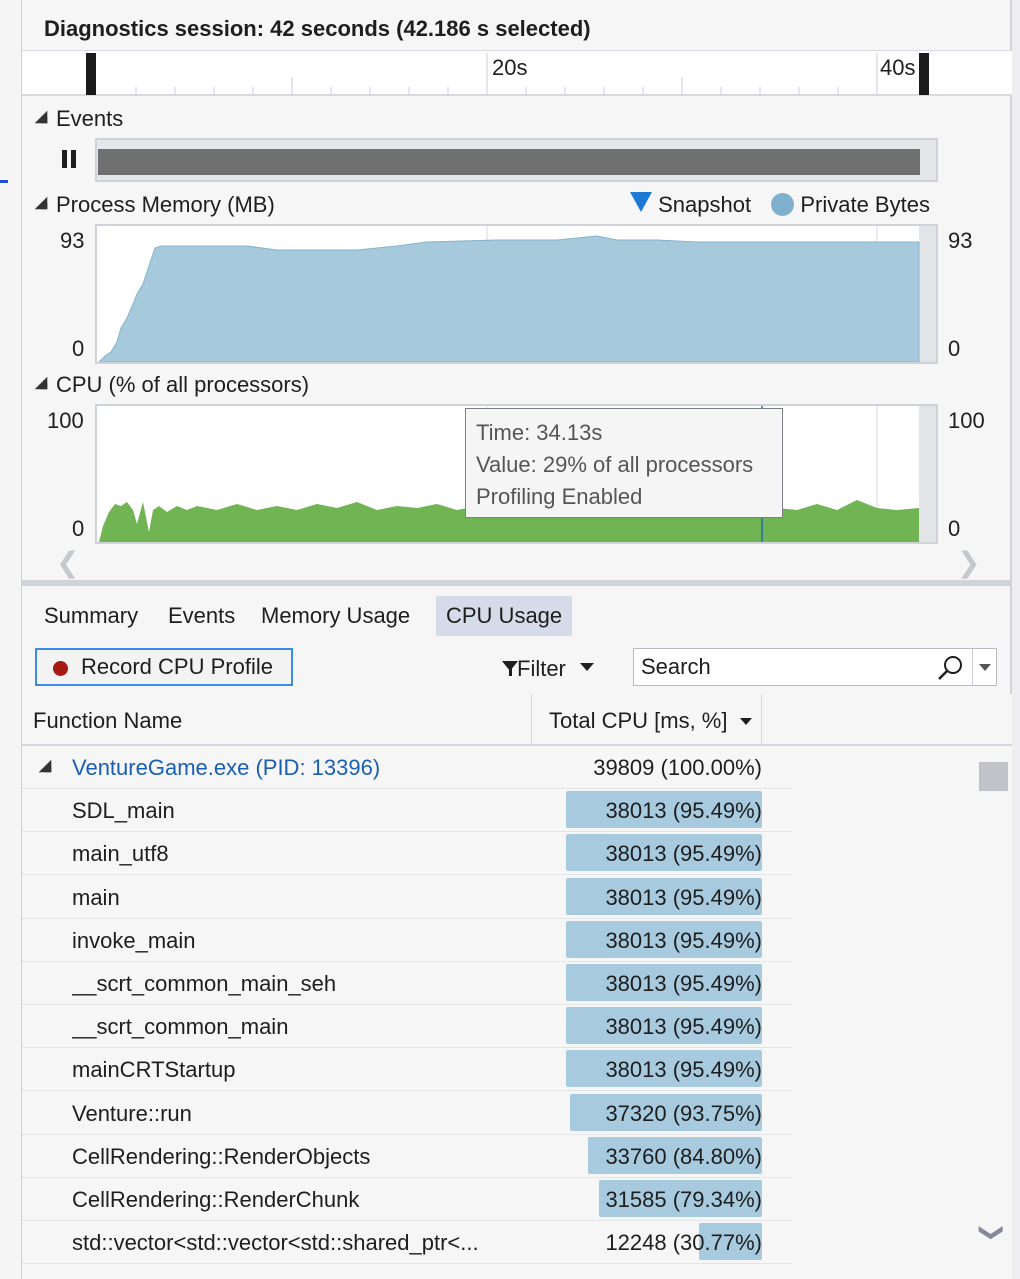  Describe the element at coordinates (865, 204) in the screenshot. I see `legend-private-bytes-label: Private Bytes` at that location.